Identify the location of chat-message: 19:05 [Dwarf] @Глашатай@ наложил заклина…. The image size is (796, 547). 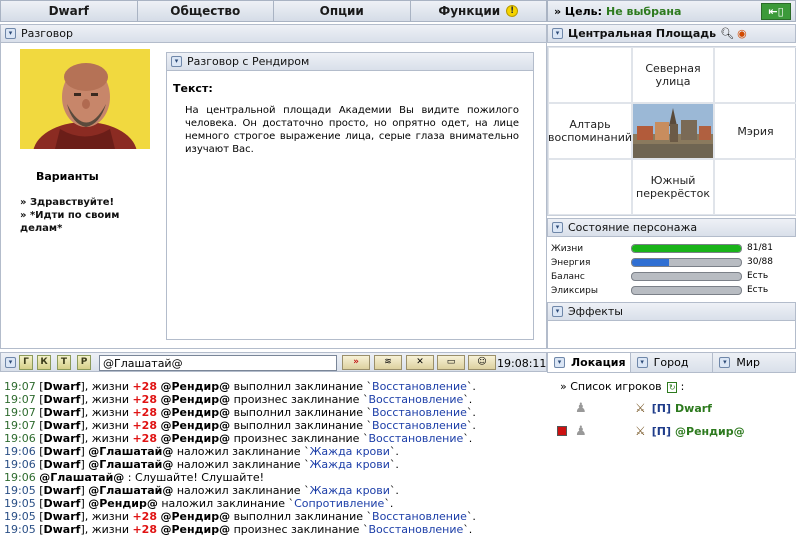
(201, 490).